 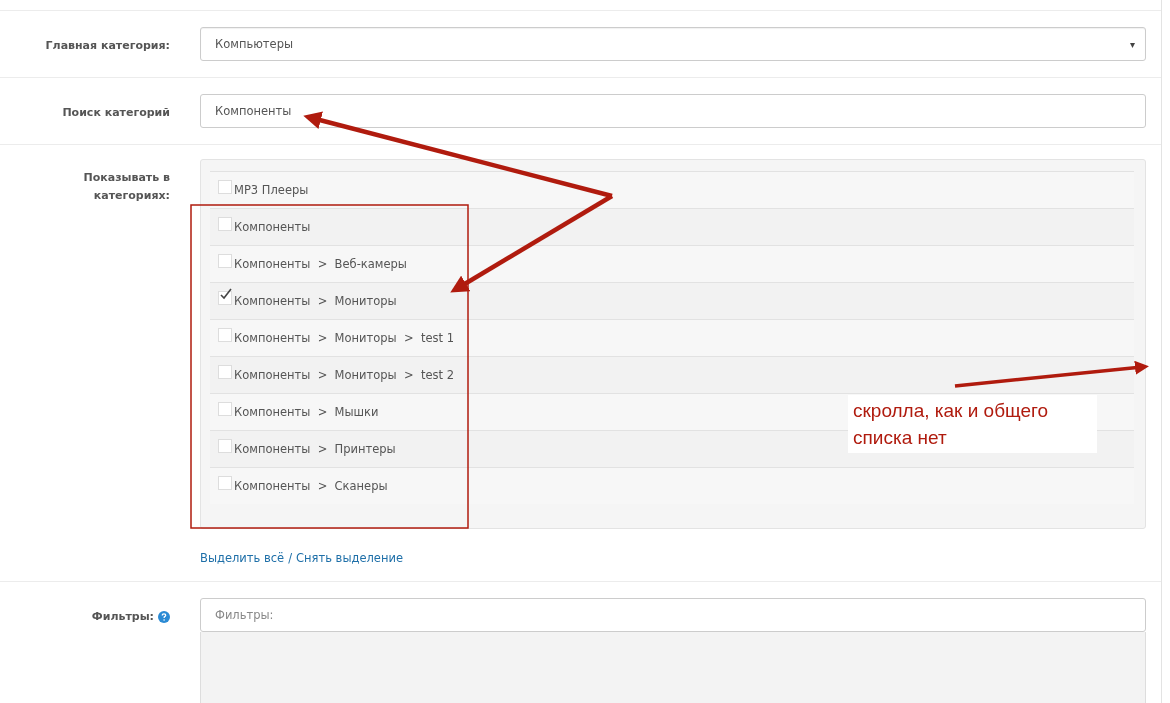 I want to click on label-text: Фильтры:, so click(x=122, y=617).